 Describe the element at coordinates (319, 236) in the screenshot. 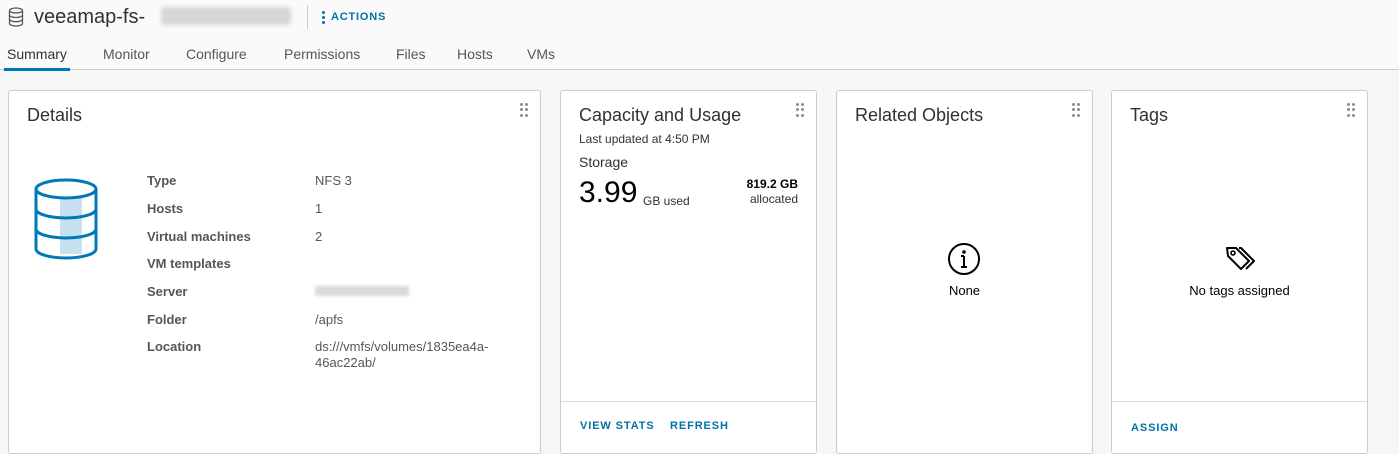

I see `prop-value-vms: 2` at that location.